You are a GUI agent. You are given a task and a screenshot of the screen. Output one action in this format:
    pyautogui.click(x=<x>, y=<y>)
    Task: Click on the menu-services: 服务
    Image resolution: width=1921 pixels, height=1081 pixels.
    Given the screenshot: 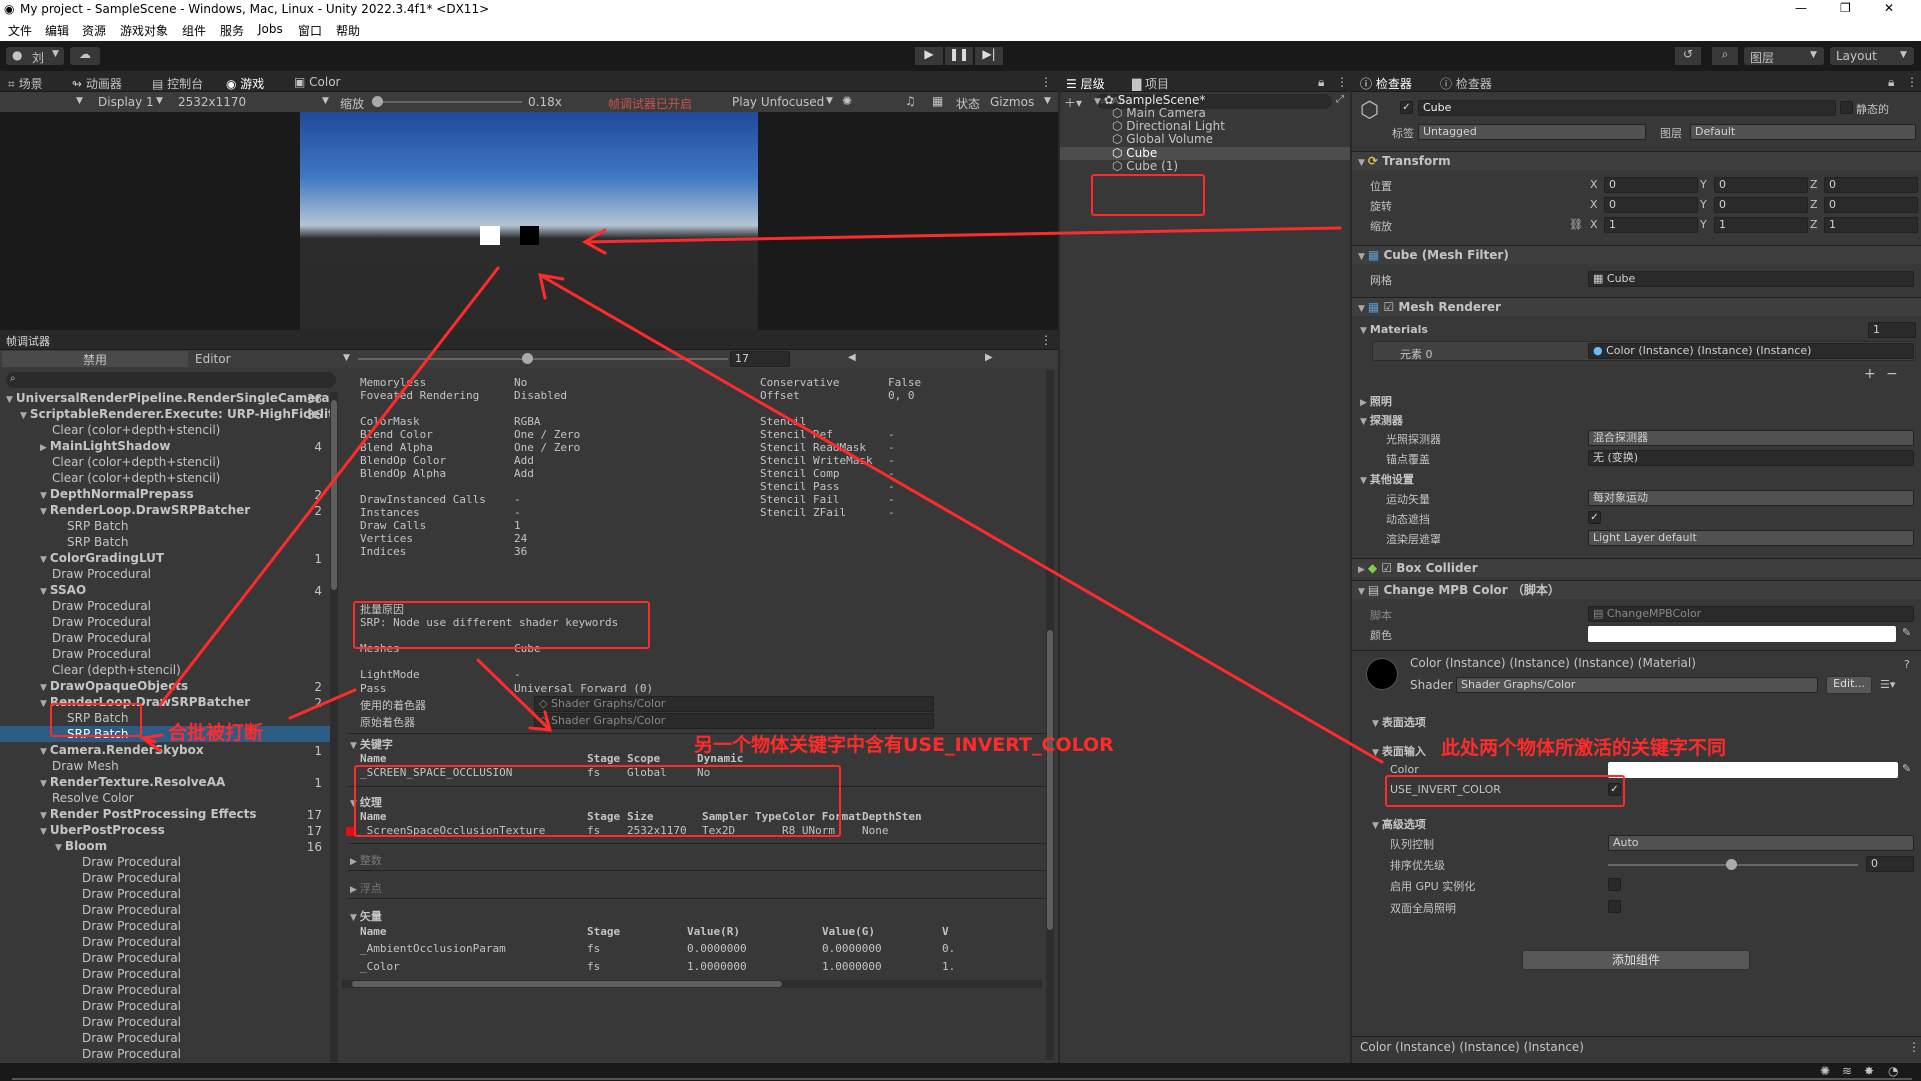 What is the action you would take?
    pyautogui.click(x=232, y=30)
    